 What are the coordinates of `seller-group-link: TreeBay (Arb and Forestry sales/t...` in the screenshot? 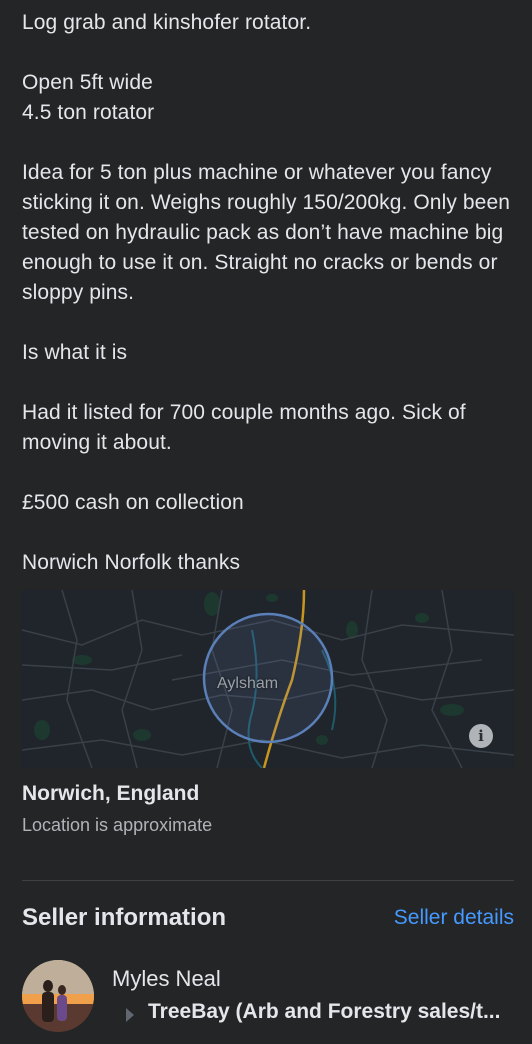 It's located at (331, 1012).